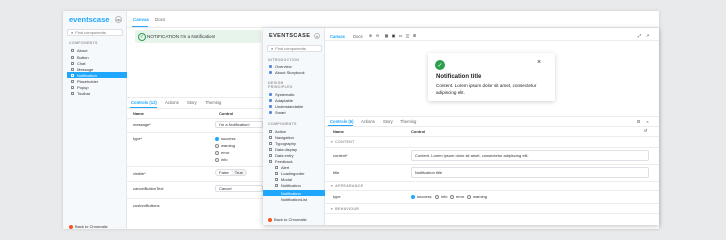 The width and height of the screenshot is (726, 240). What do you see at coordinates (270, 66) in the screenshot?
I see `page-icon` at bounding box center [270, 66].